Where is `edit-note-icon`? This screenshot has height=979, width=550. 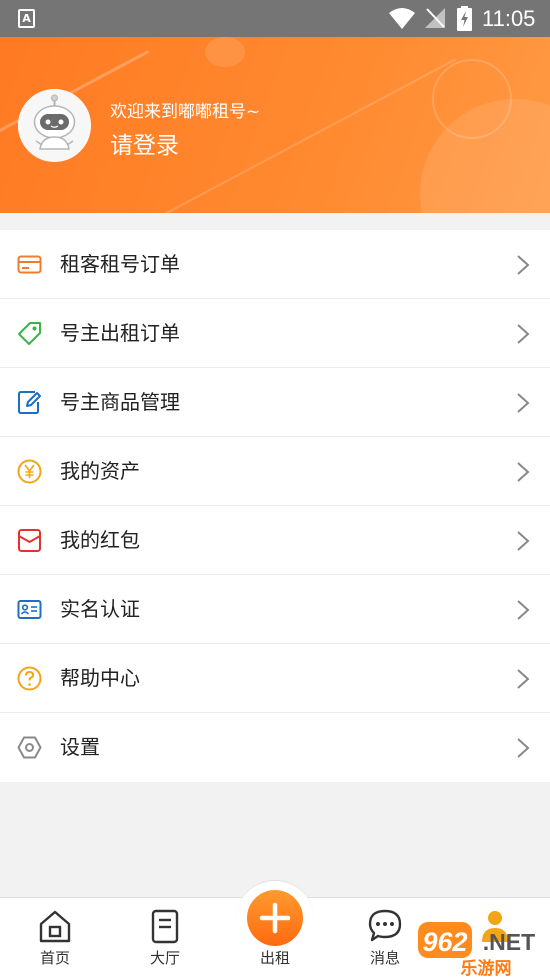 edit-note-icon is located at coordinates (29, 402).